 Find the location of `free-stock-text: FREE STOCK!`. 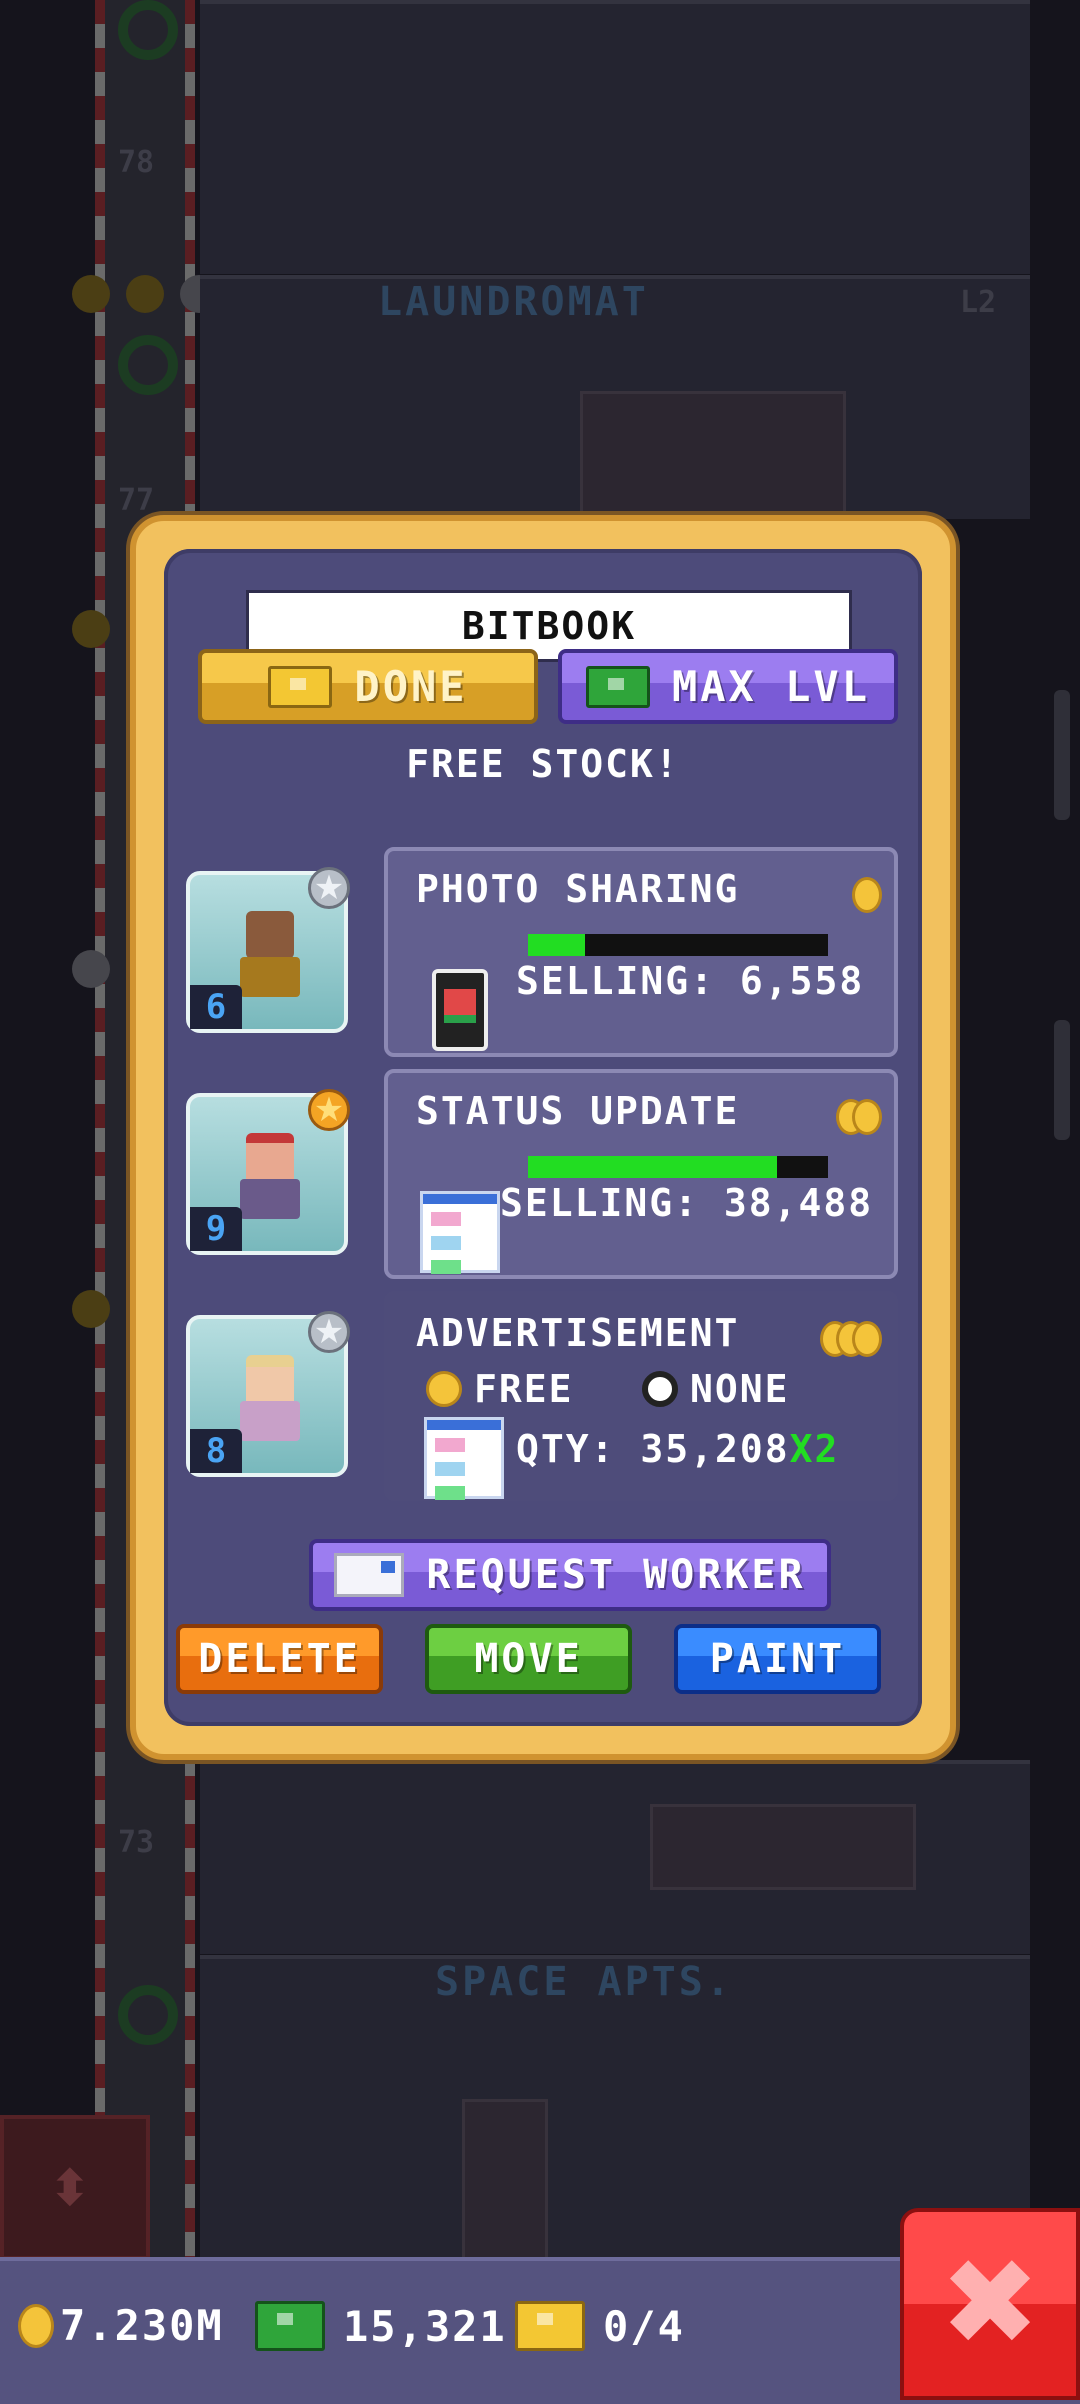

free-stock-text: FREE STOCK! is located at coordinates (543, 764).